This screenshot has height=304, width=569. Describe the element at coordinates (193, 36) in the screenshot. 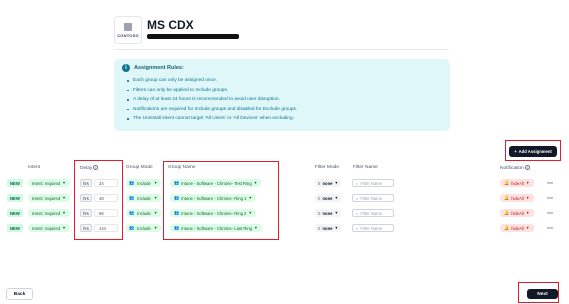

I see `redacted-subtitle` at that location.